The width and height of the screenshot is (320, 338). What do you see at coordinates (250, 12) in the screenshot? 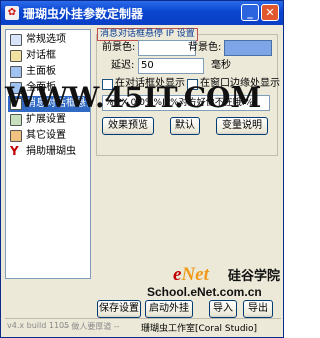
I see `minimize-button: _` at bounding box center [250, 12].